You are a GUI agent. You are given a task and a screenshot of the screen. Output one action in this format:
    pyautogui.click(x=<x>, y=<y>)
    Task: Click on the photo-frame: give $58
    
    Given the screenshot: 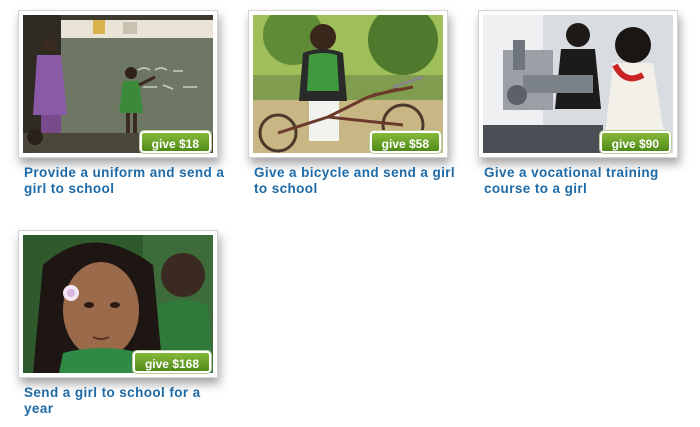 What is the action you would take?
    pyautogui.click(x=348, y=84)
    